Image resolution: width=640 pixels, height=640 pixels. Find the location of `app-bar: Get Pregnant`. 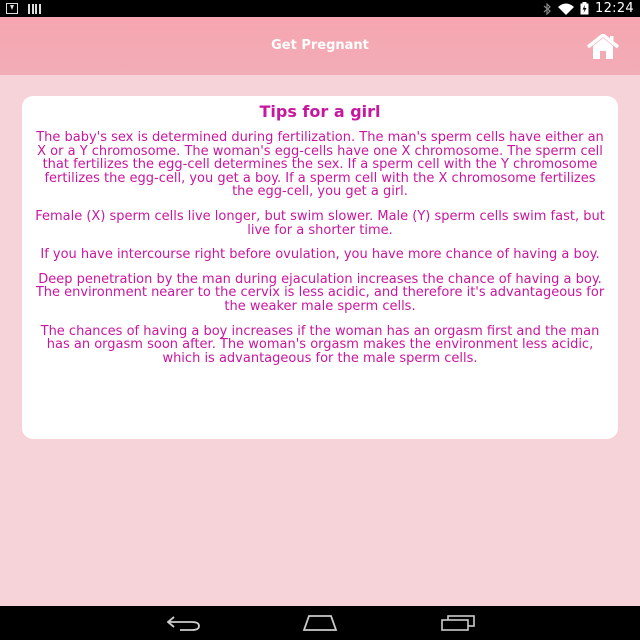

app-bar: Get Pregnant is located at coordinates (320, 46).